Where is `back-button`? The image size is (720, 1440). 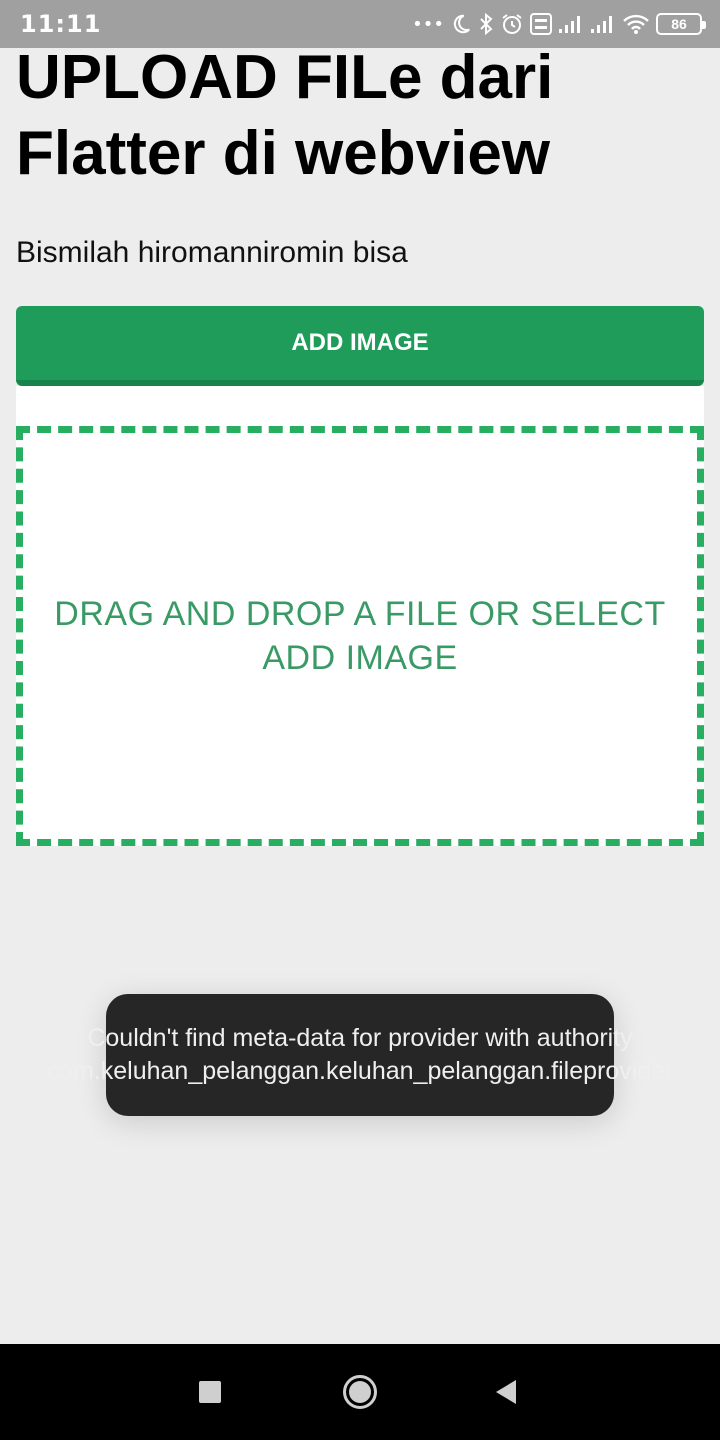
back-button is located at coordinates (506, 1392).